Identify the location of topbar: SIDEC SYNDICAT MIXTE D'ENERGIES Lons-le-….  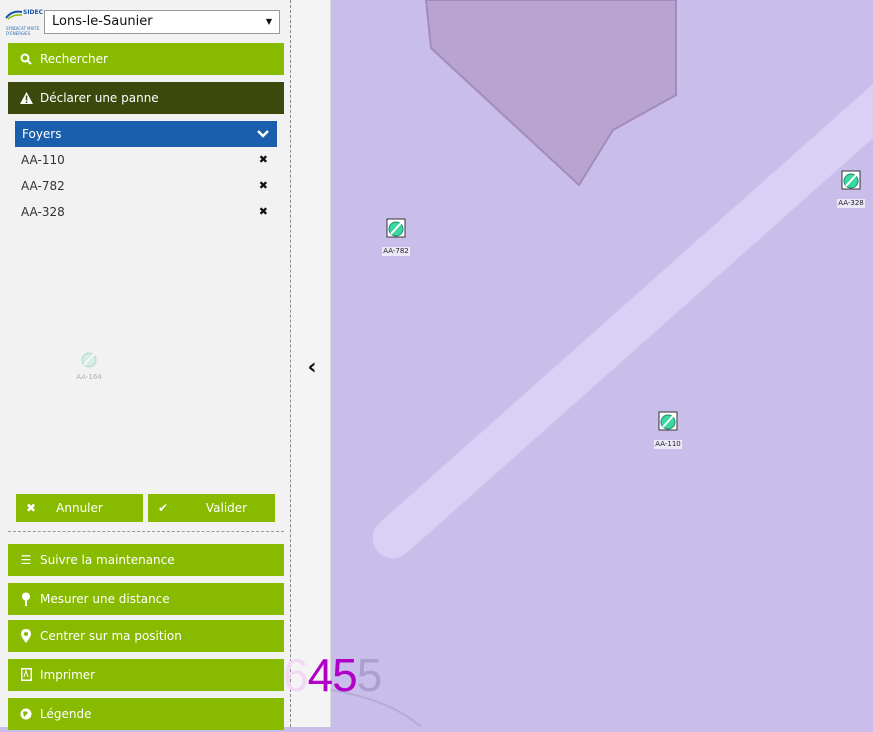
(144, 22).